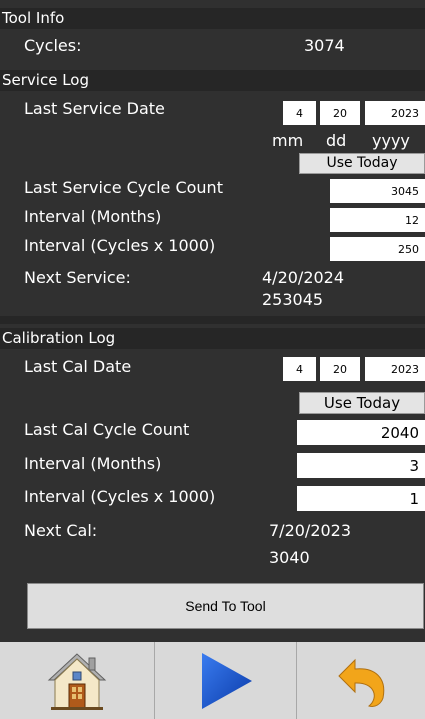  What do you see at coordinates (362, 163) in the screenshot?
I see `service-use-today-button: Use Today` at bounding box center [362, 163].